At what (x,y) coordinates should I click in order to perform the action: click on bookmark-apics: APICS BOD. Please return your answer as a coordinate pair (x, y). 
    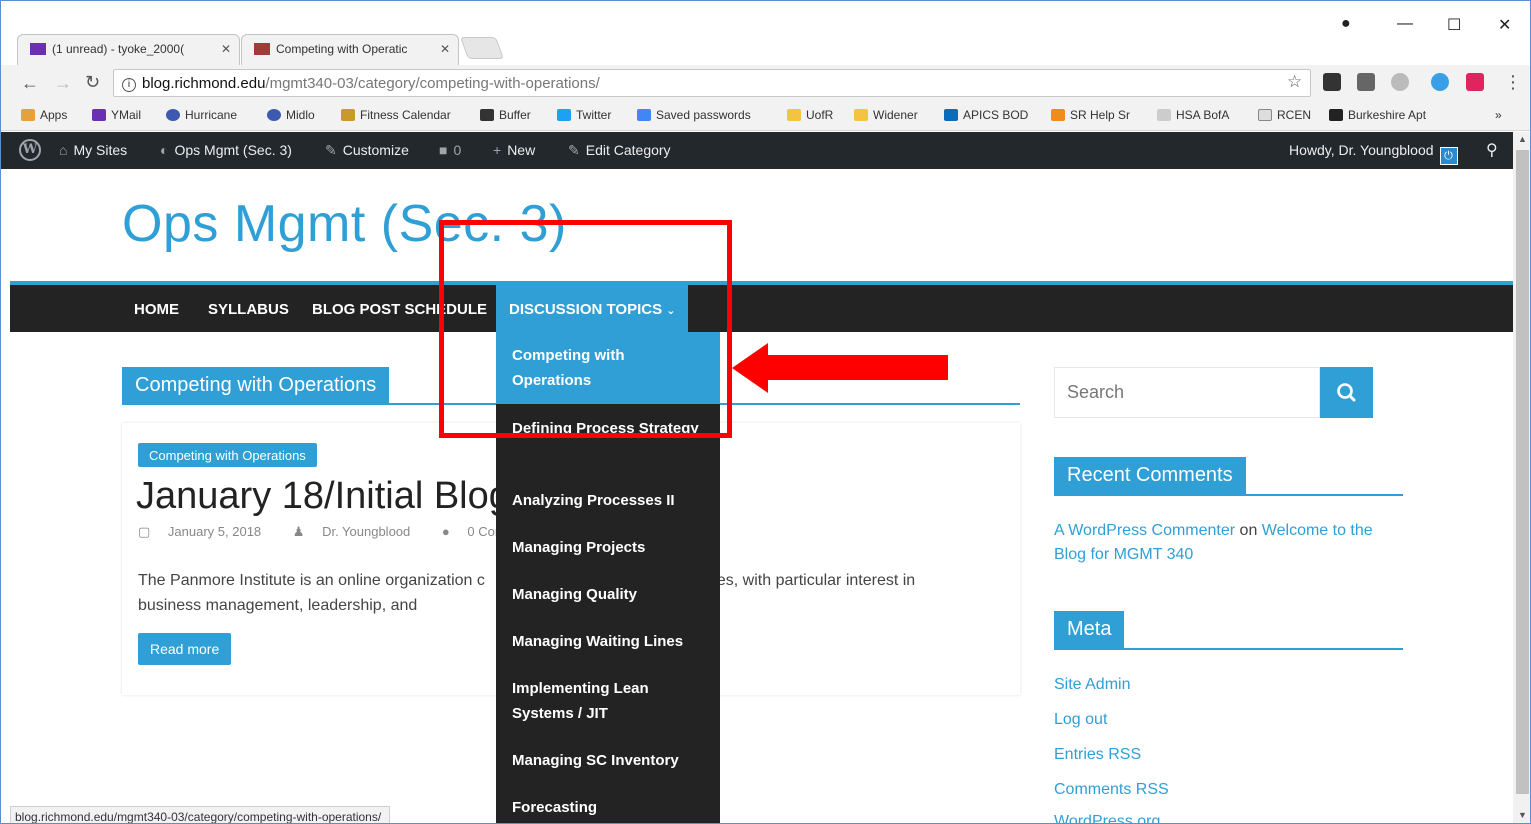
    Looking at the image, I should click on (986, 115).